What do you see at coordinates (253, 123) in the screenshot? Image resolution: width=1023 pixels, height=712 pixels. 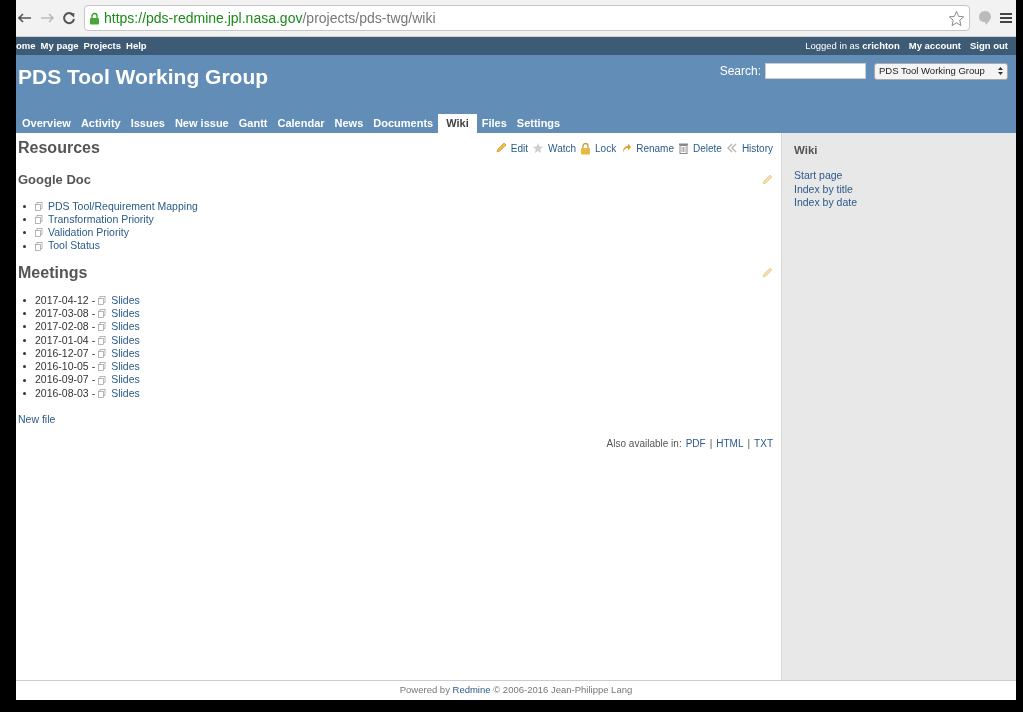 I see `nav-tab: Gantt` at bounding box center [253, 123].